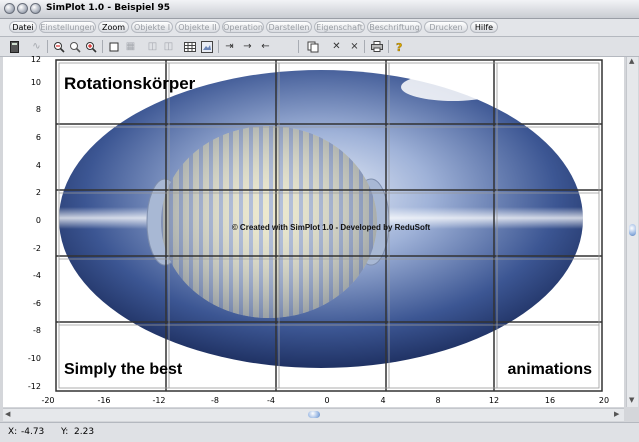  Describe the element at coordinates (152, 27) in the screenshot. I see `menu-objekte-1: Objekte I` at that location.